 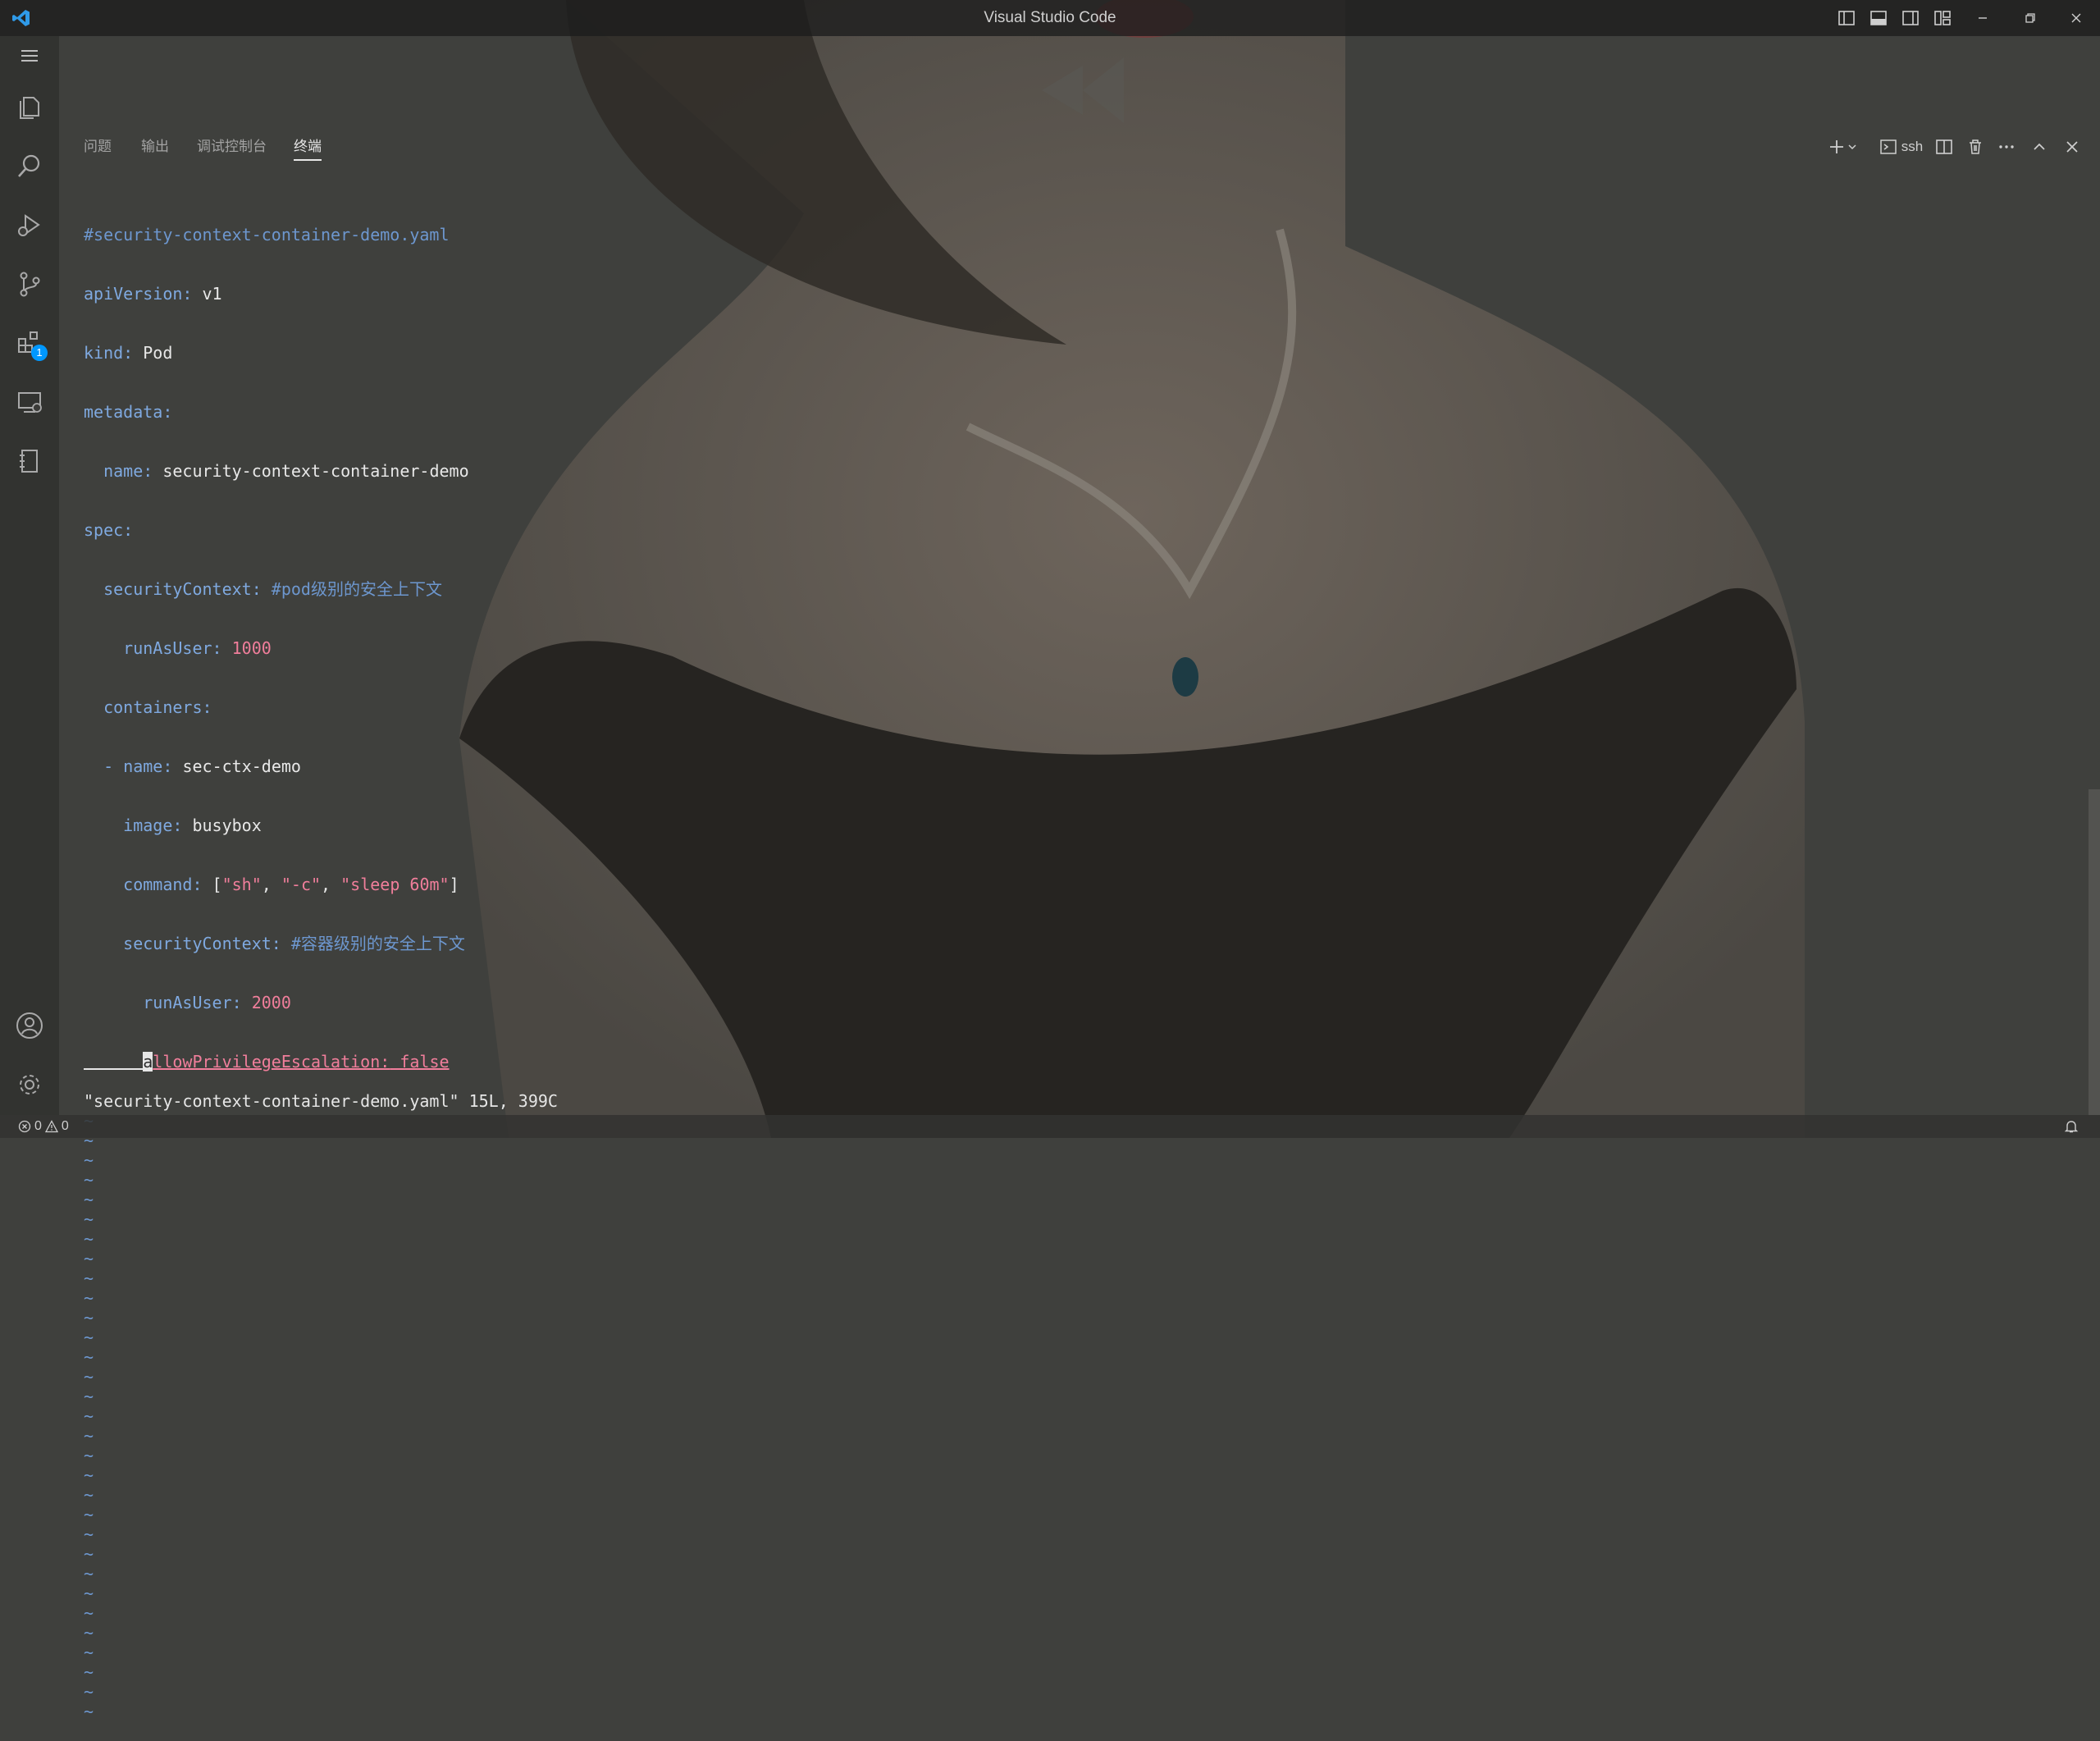 I want to click on terminal-name: ssh, so click(x=1912, y=147).